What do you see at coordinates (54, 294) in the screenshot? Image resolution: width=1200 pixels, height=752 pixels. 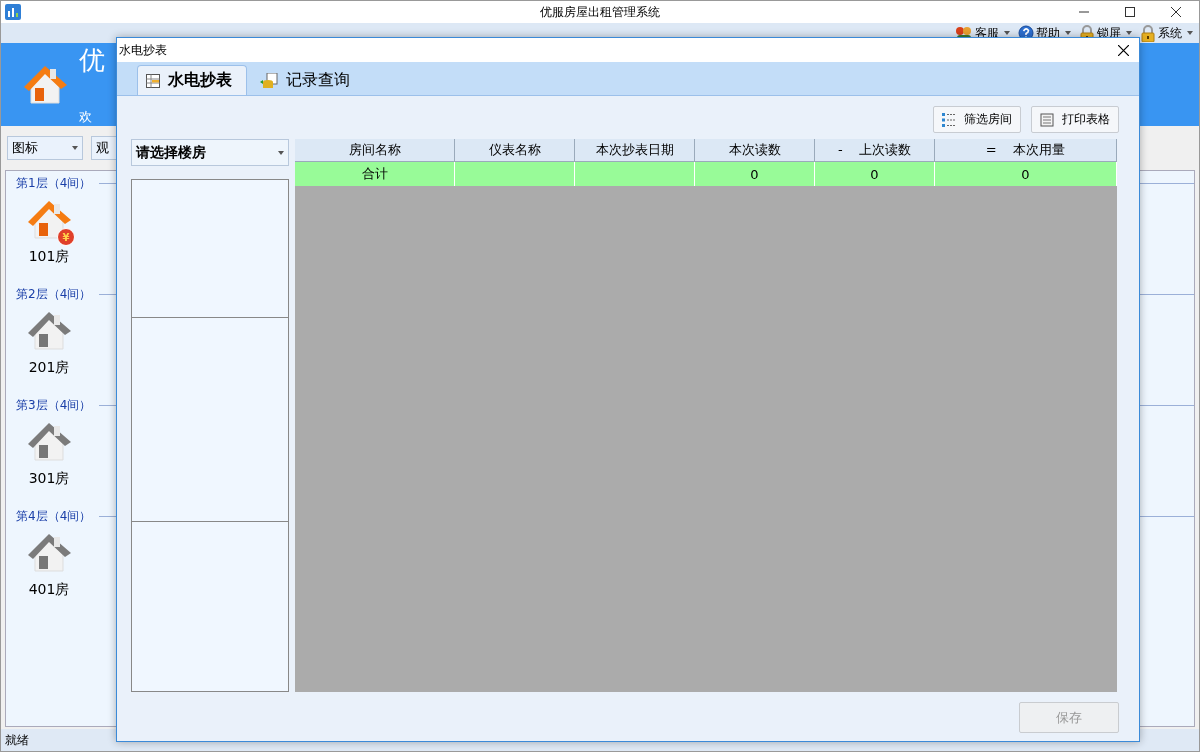 I see `floor-label: 第2层（4间）` at bounding box center [54, 294].